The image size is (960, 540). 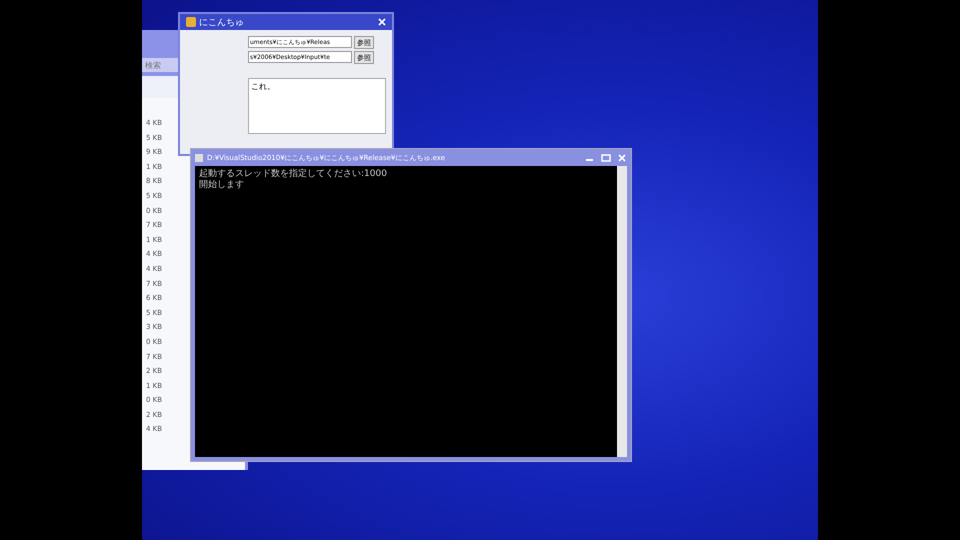 I want to click on app-icon, so click(x=191, y=22).